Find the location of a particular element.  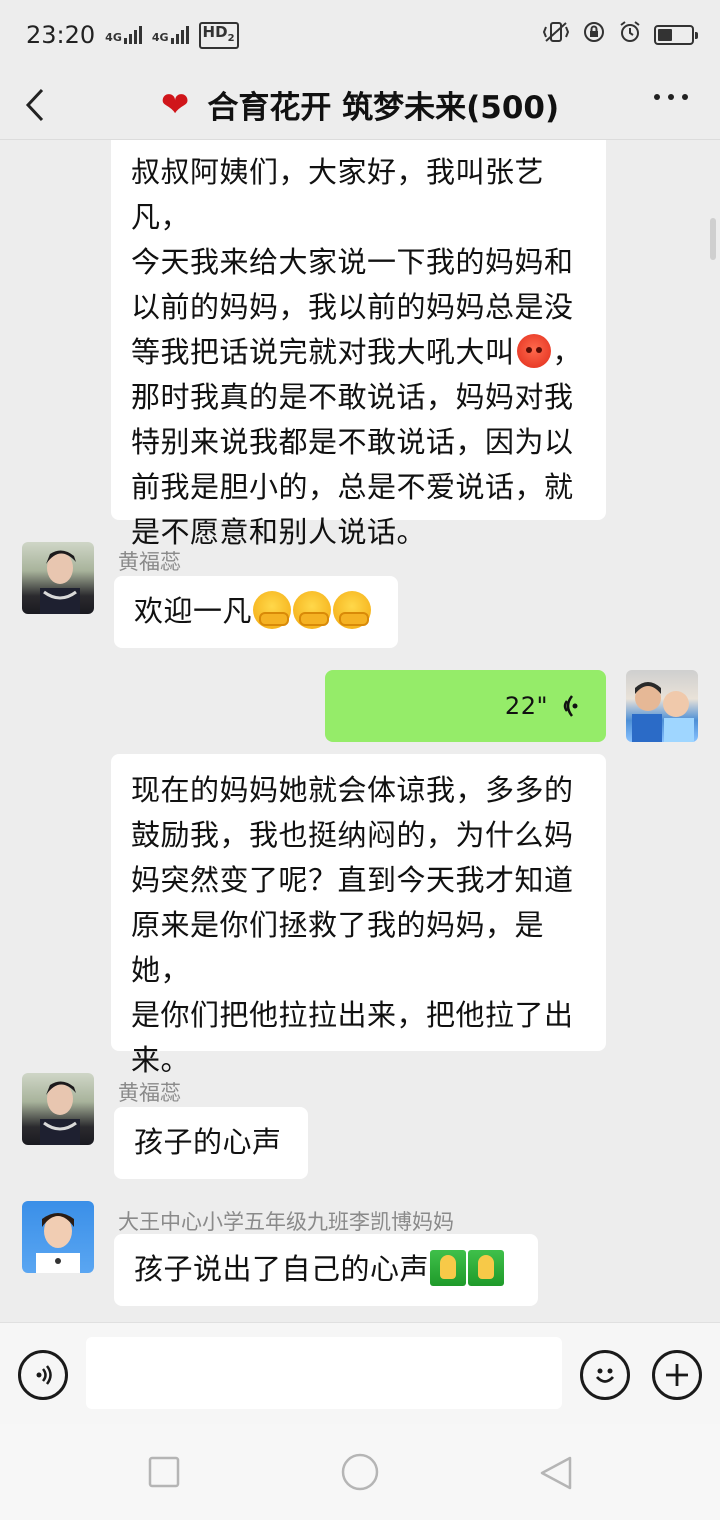

alarm-icon is located at coordinates (630, 35).